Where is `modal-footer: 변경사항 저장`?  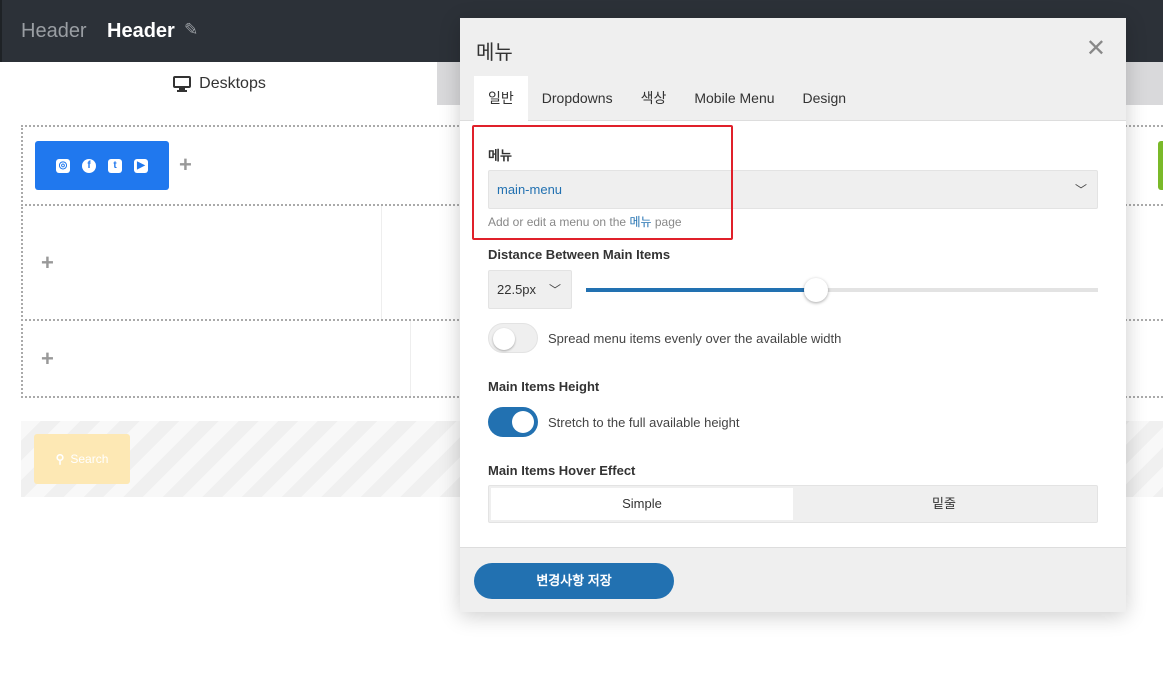
modal-footer: 변경사항 저장 is located at coordinates (793, 579).